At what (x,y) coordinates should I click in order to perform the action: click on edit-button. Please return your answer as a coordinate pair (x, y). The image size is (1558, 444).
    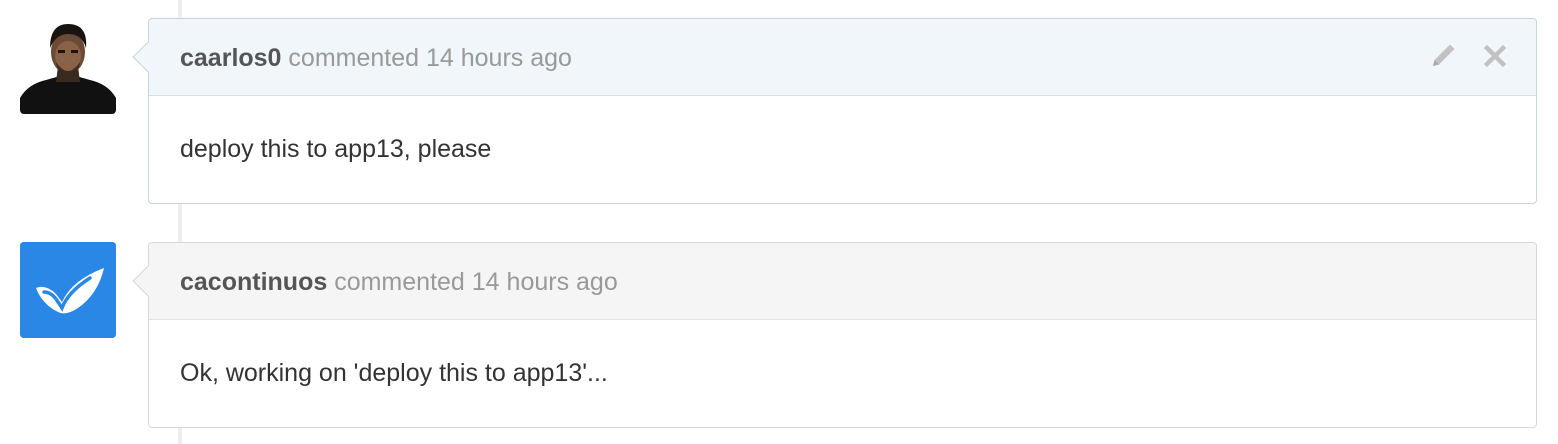
    Looking at the image, I should click on (1443, 56).